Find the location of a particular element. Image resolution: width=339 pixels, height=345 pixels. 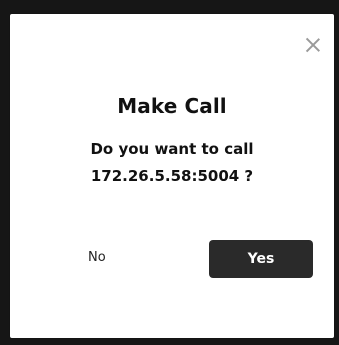

dialog-message: Do you want to call 172.26.5.58:5004 ? is located at coordinates (172, 163).